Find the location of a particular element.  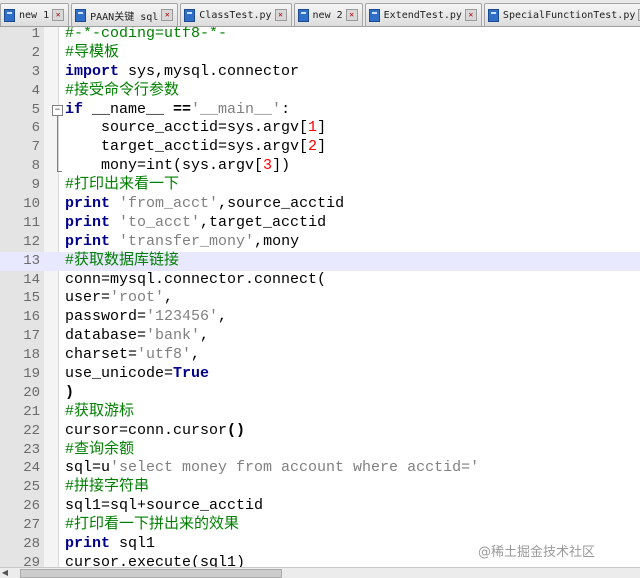

code-line: 18 charset='utf8', is located at coordinates (320, 355).